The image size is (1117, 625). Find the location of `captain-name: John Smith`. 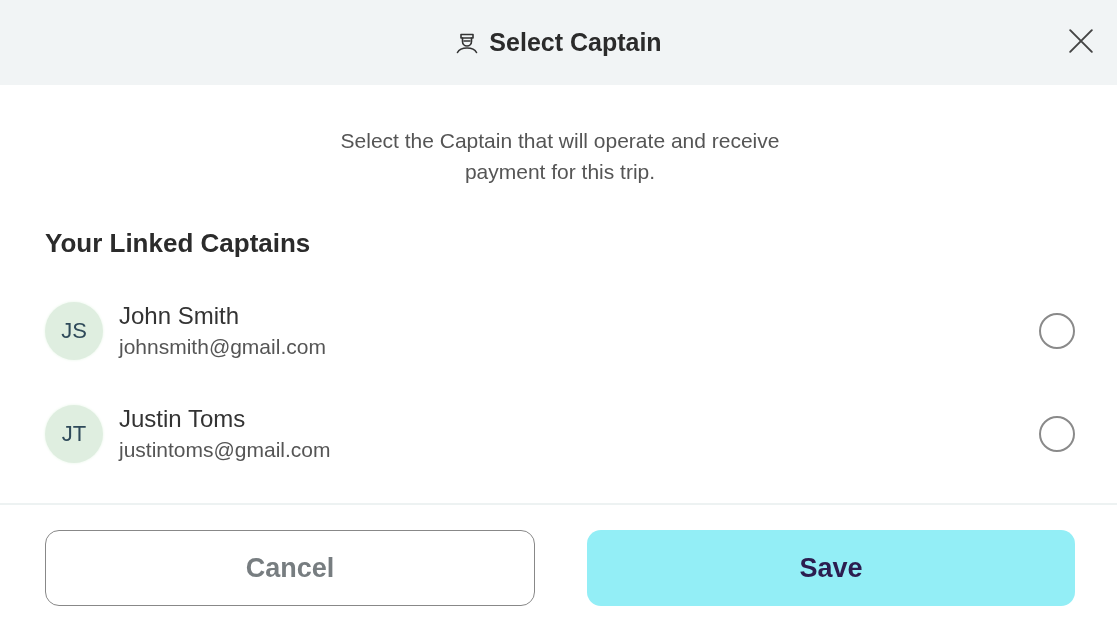

captain-name: John Smith is located at coordinates (180, 315).